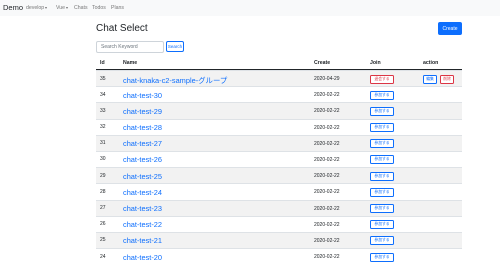 The image size is (500, 263). What do you see at coordinates (450, 28) in the screenshot?
I see `create-button: Create` at bounding box center [450, 28].